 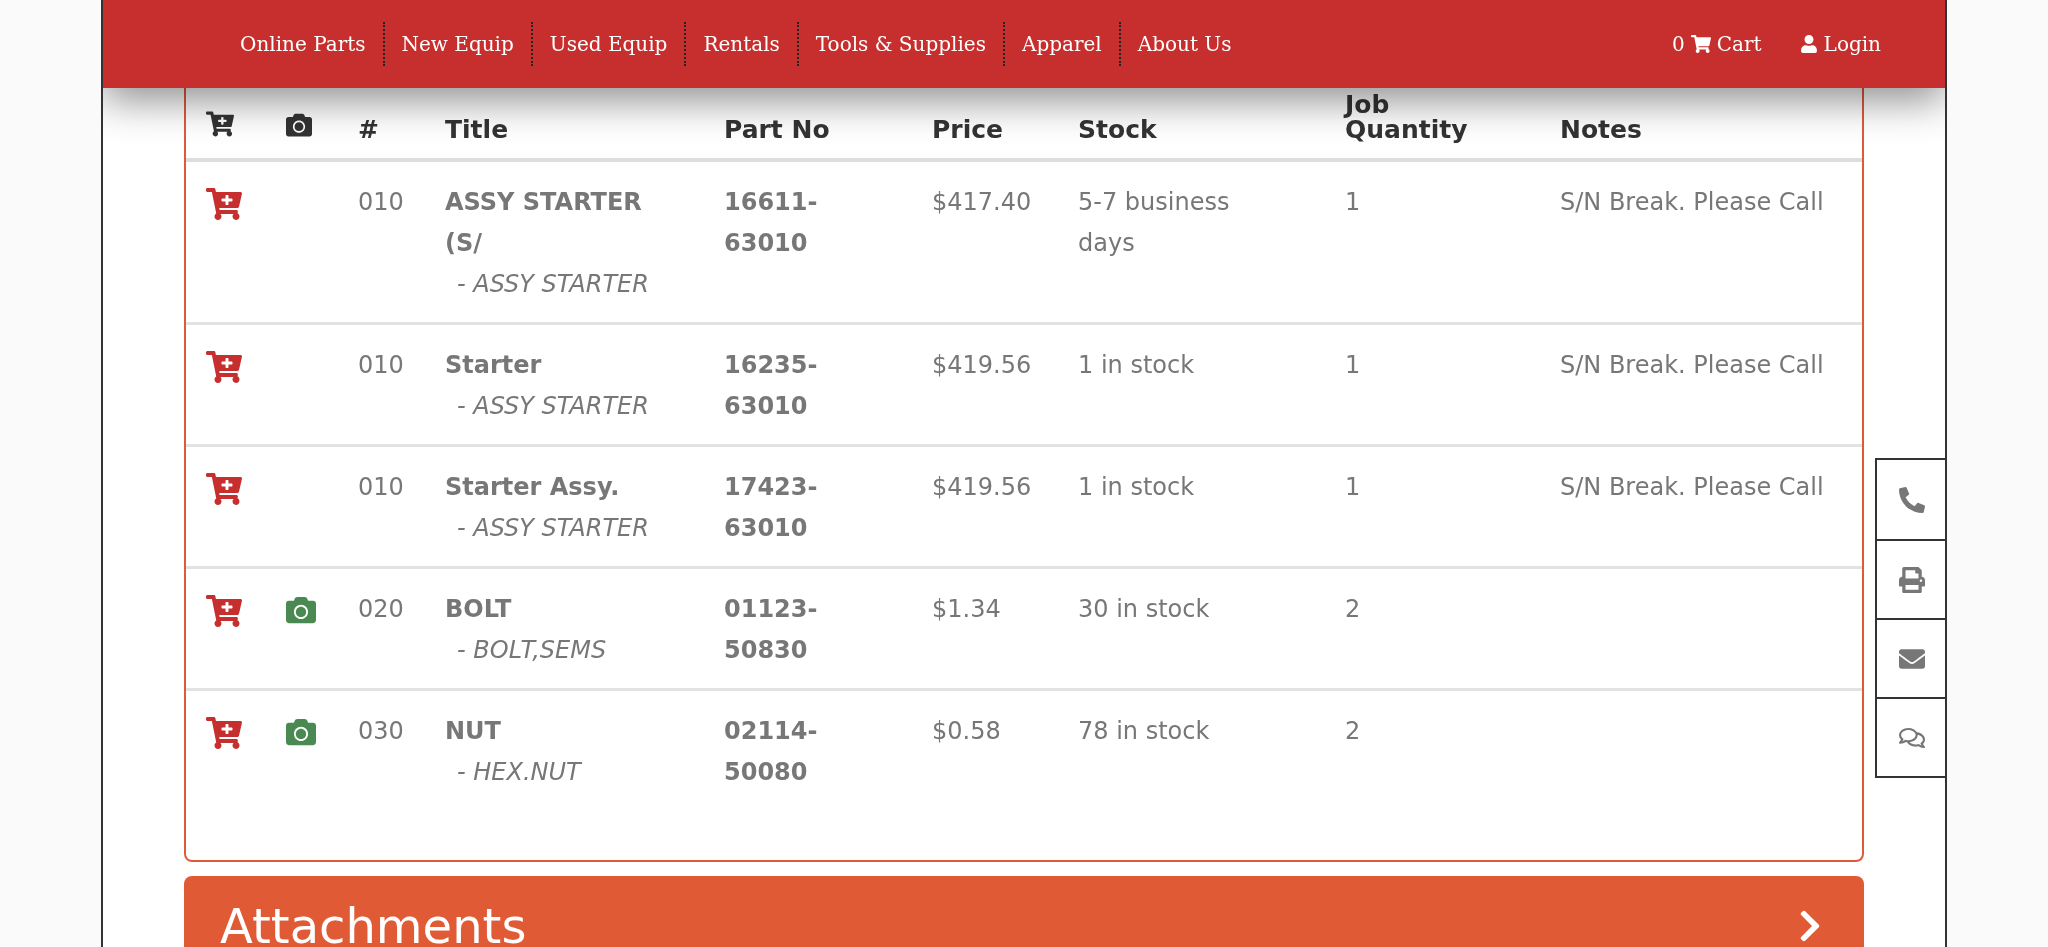 I want to click on part-title: Starter Assy., so click(x=533, y=487).